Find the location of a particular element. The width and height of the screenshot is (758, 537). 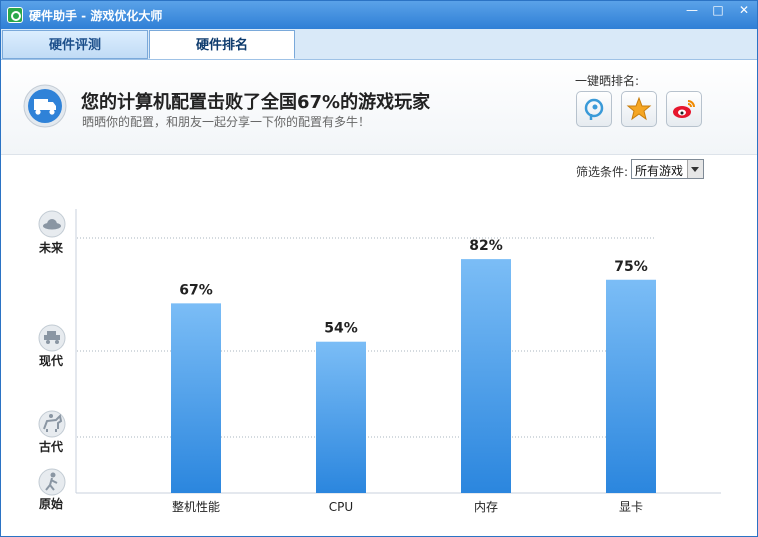

category-label-memory: 内存 is located at coordinates (486, 507).